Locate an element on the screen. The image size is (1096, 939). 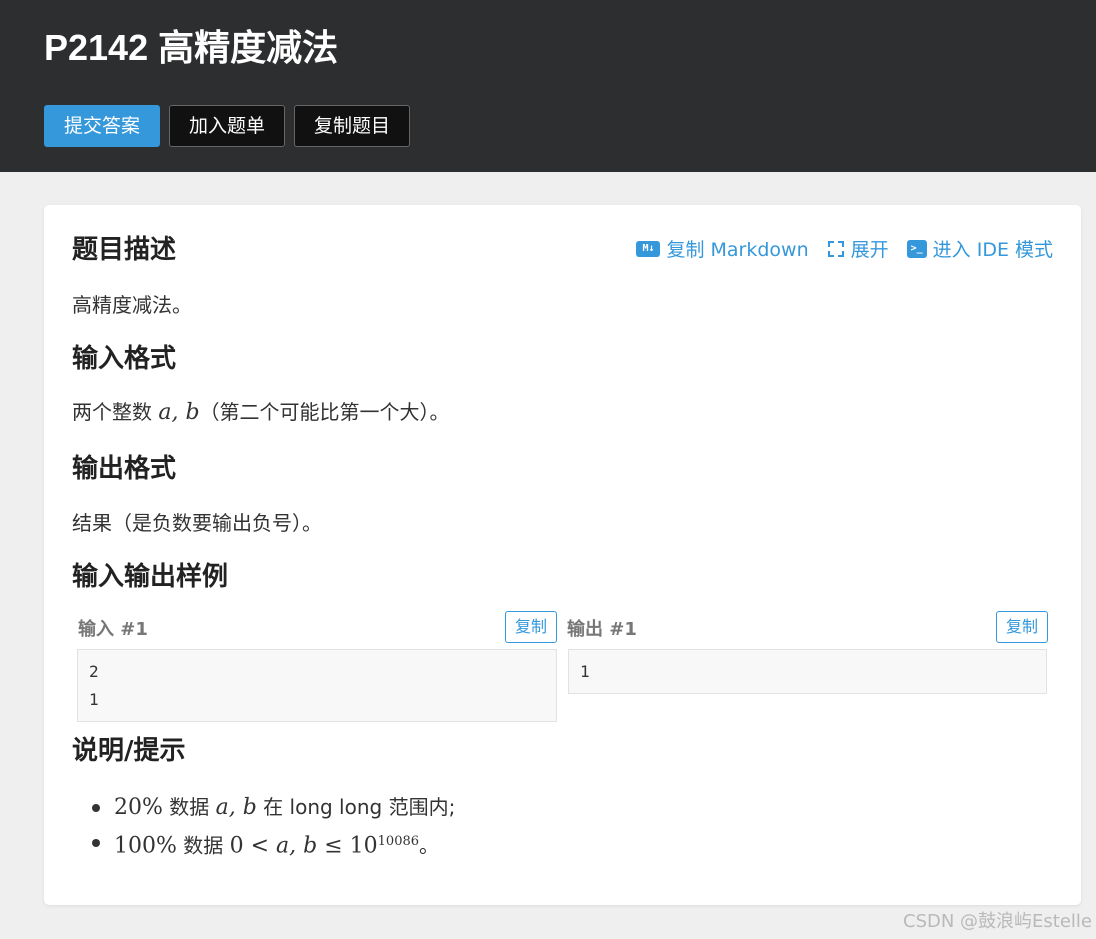
expand-link: 展开 is located at coordinates (858, 248).